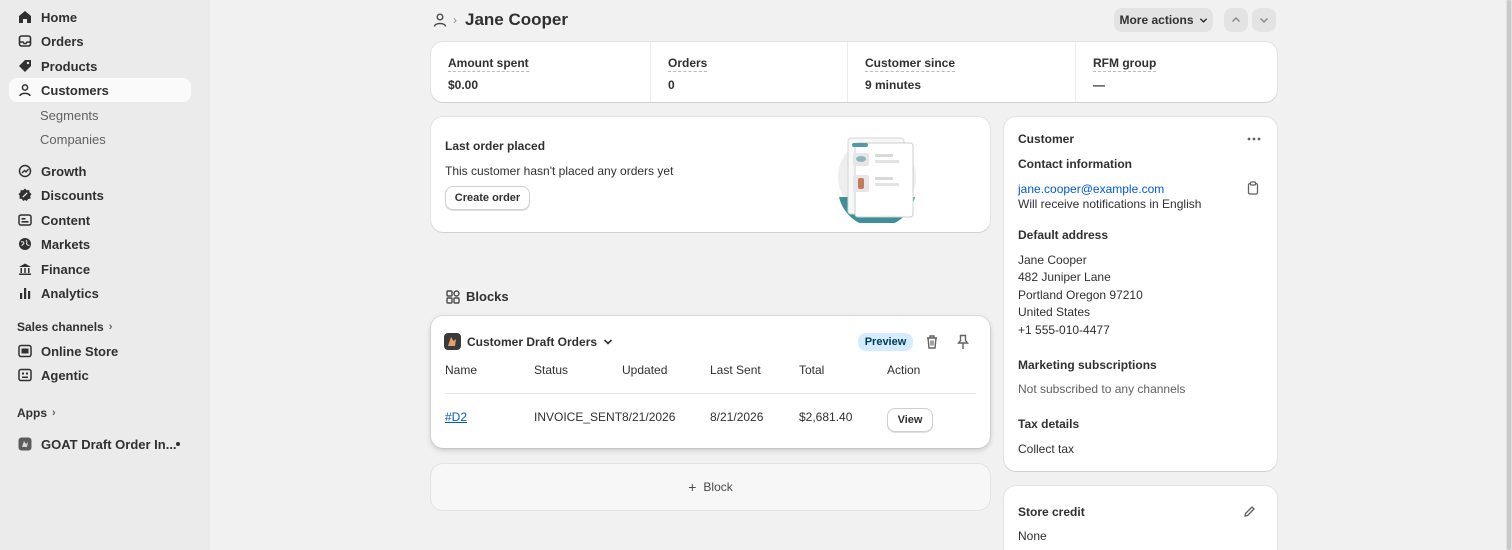  I want to click on pin-icon, so click(963, 342).